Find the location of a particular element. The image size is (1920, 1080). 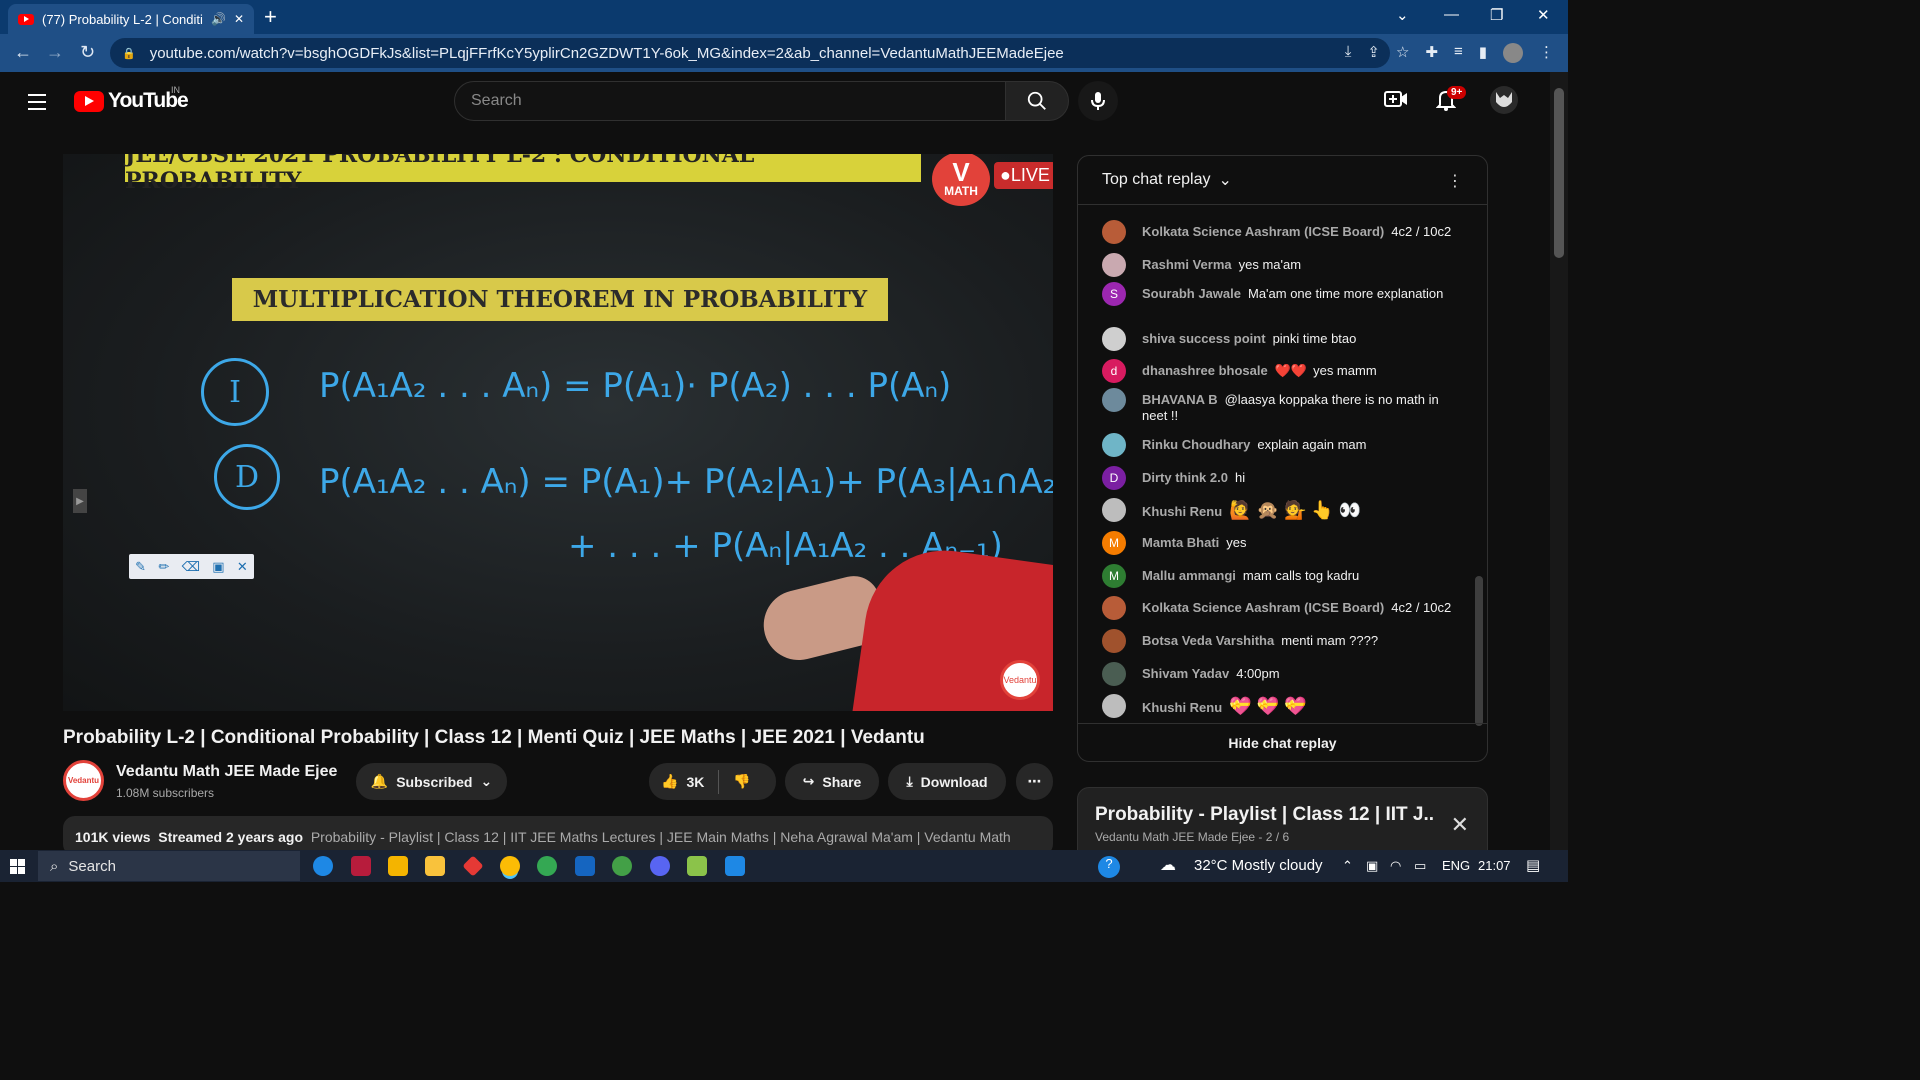

channel-name: Vedantu Math JEE Made Ejee is located at coordinates (226, 772).